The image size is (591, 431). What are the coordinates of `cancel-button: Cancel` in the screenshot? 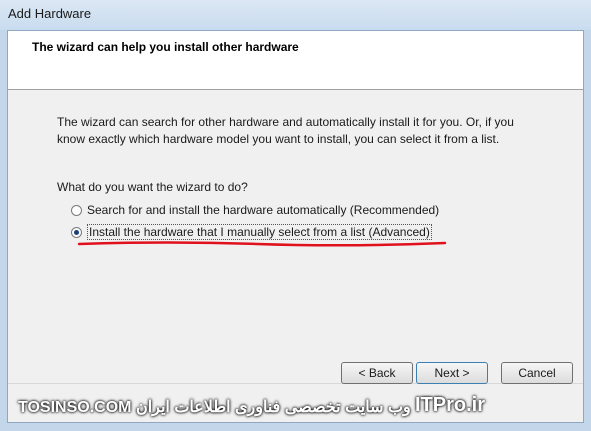 It's located at (537, 373).